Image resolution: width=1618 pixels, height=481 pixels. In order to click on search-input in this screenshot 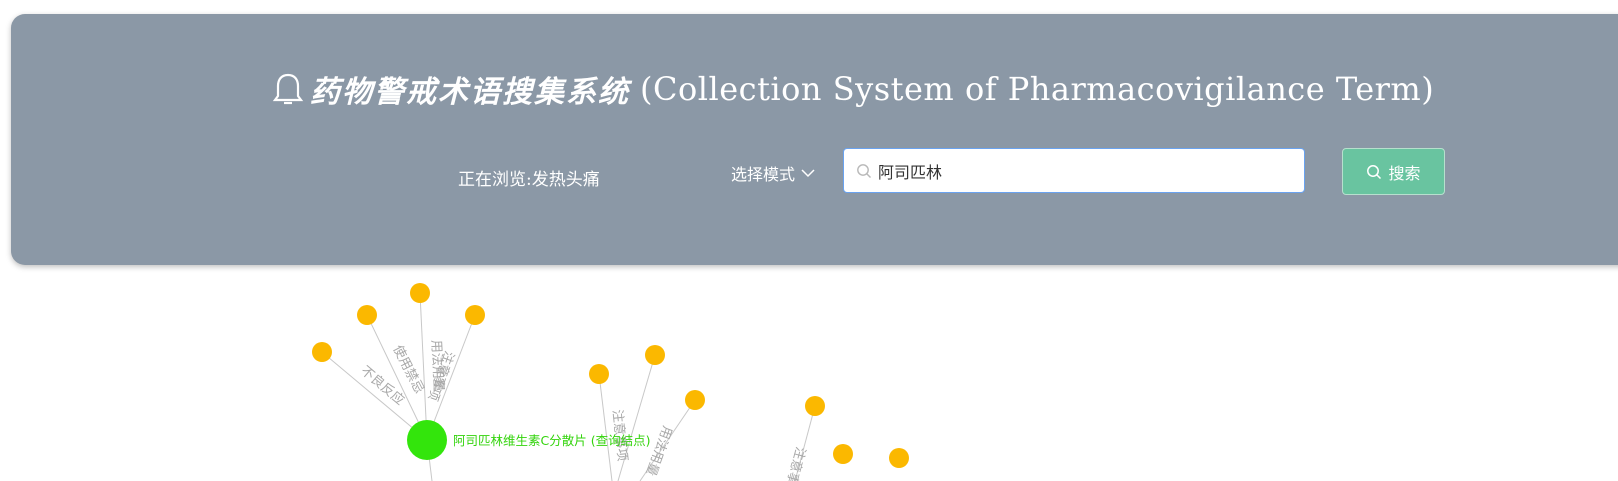, I will do `click(1078, 170)`.